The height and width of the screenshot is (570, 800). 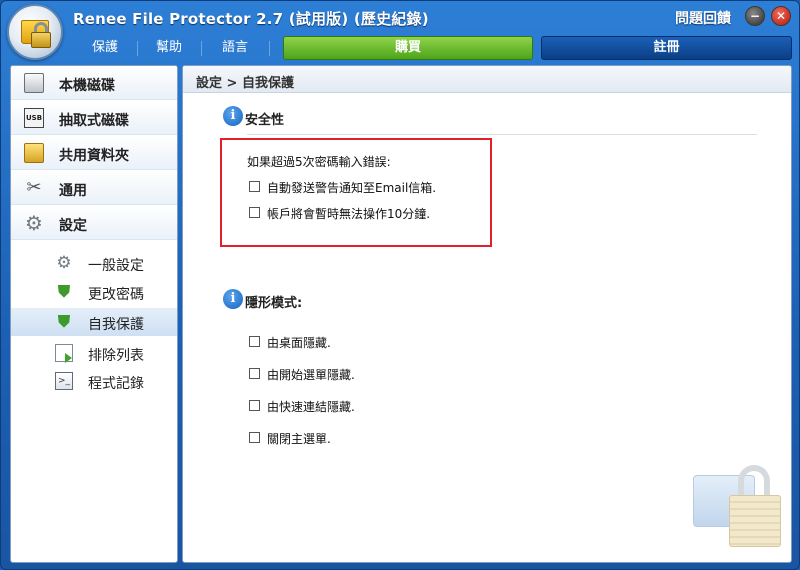 What do you see at coordinates (169, 48) in the screenshot?
I see `menu-help: 幫助` at bounding box center [169, 48].